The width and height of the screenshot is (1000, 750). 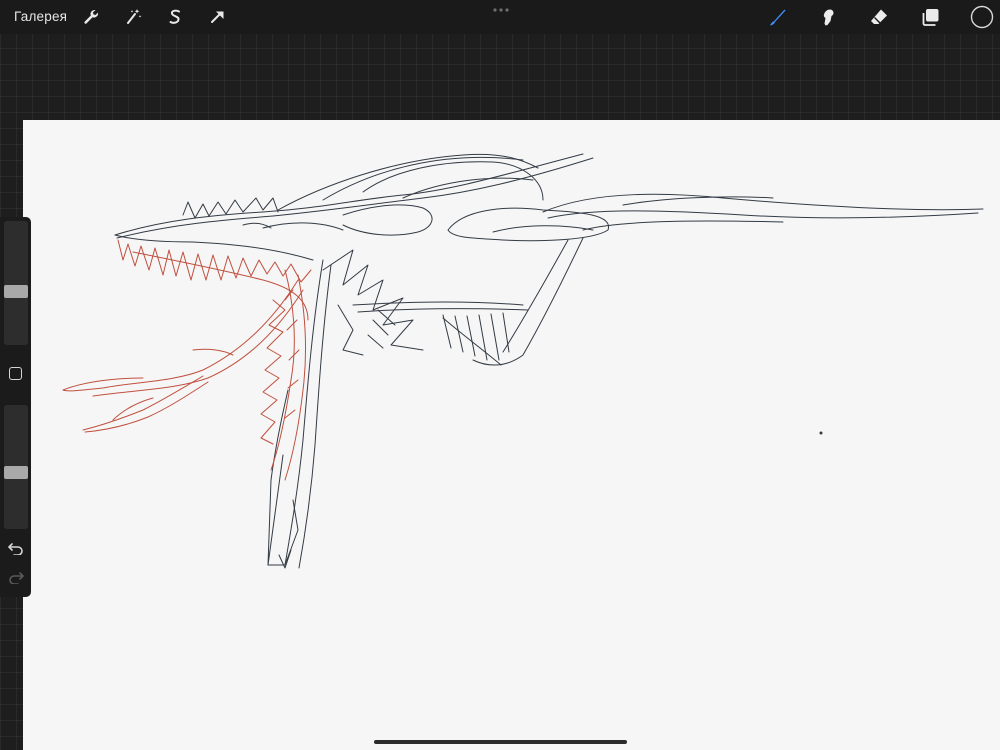 I want to click on selection-s-icon, so click(x=175, y=17).